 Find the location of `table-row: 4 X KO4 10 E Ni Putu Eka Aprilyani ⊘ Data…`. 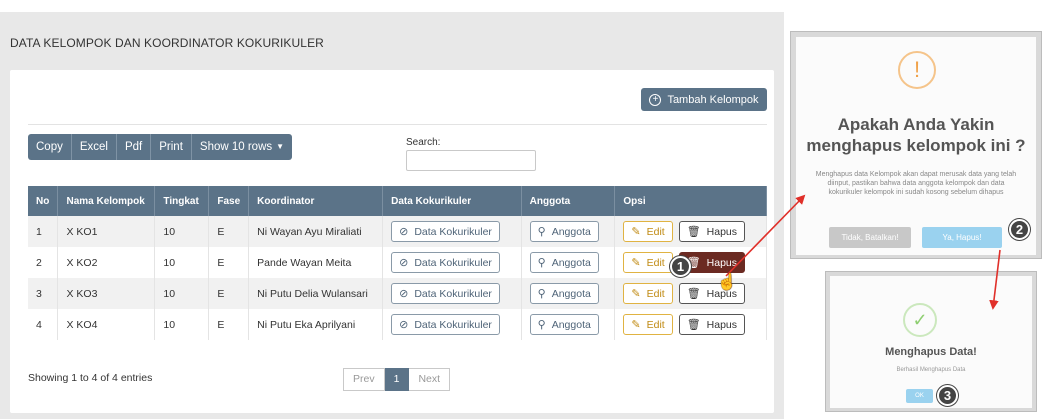

table-row: 4 X KO4 10 E Ni Putu Eka Aprilyani ⊘ Data… is located at coordinates (397, 324).